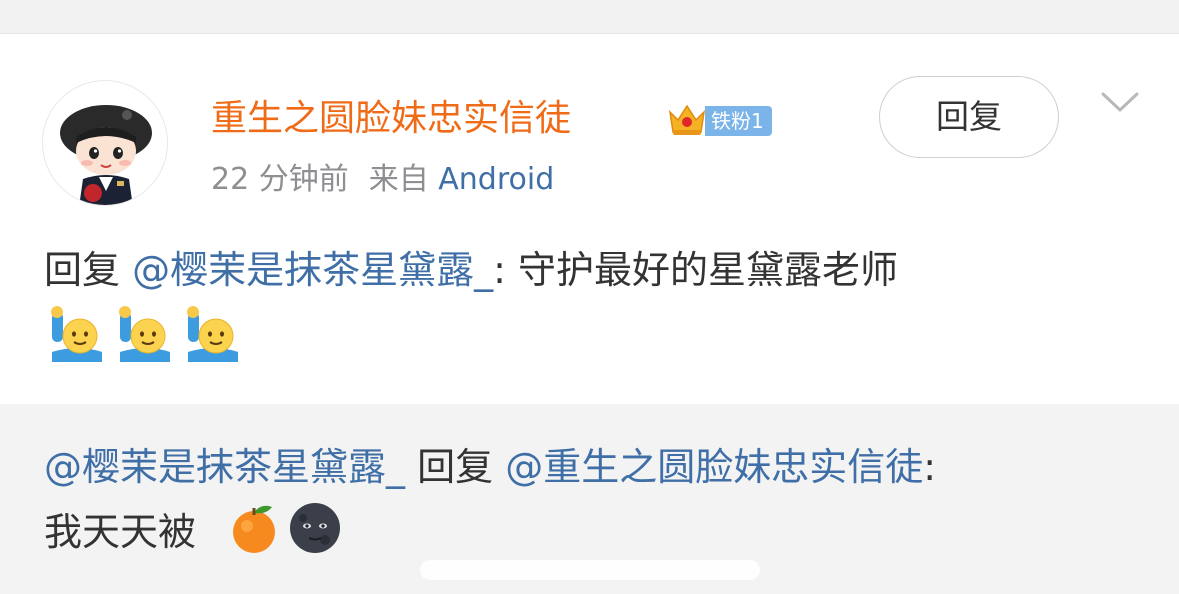 Image resolution: width=1179 pixels, height=594 pixels. Describe the element at coordinates (120, 532) in the screenshot. I see `quoted-reply-text: 我天天被` at that location.